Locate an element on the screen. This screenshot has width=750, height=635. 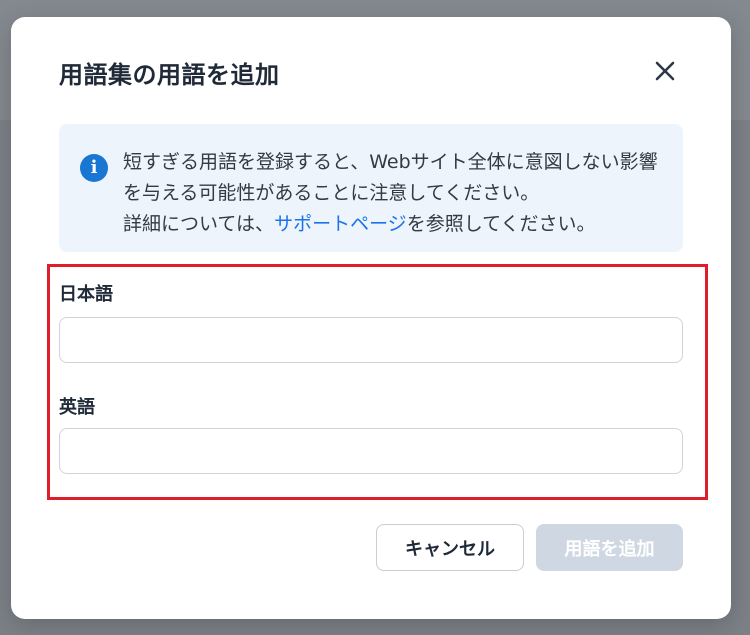
close-button is located at coordinates (665, 71).